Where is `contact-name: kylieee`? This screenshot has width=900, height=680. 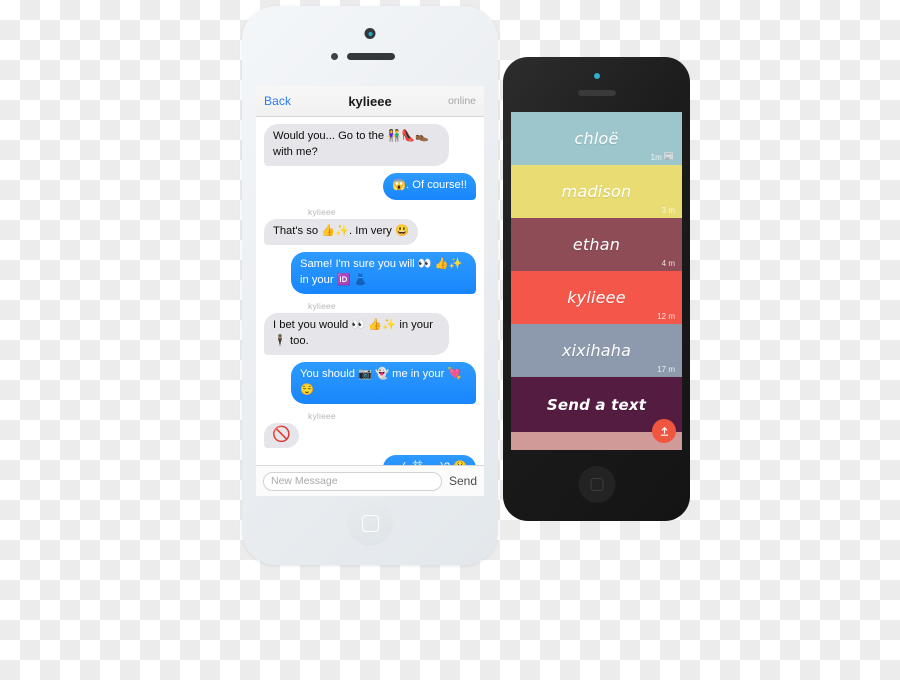
contact-name: kylieee is located at coordinates (596, 297).